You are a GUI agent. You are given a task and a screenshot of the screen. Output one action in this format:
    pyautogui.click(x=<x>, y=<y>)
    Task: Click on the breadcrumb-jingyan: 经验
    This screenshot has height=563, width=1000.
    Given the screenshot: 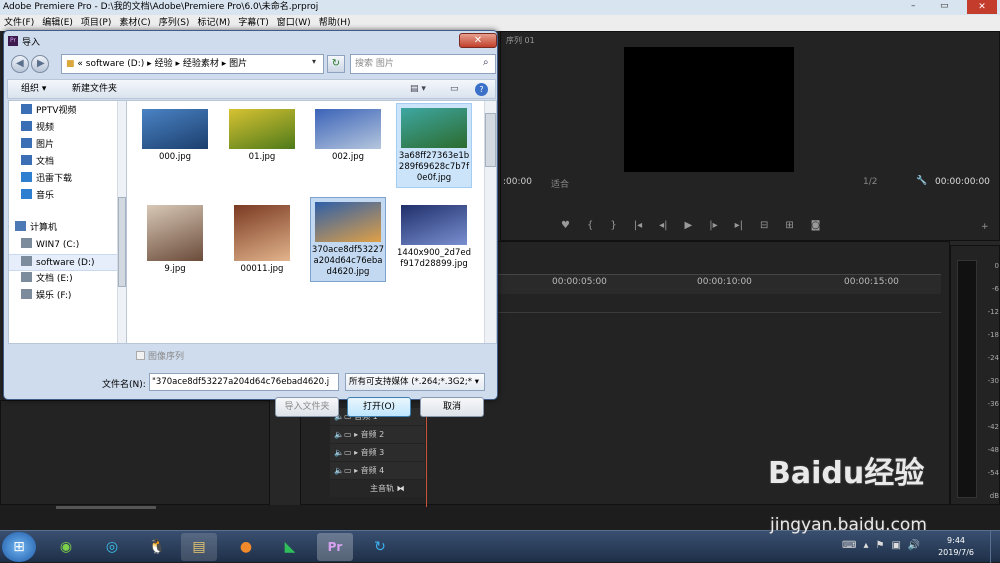 What is the action you would take?
    pyautogui.click(x=164, y=64)
    